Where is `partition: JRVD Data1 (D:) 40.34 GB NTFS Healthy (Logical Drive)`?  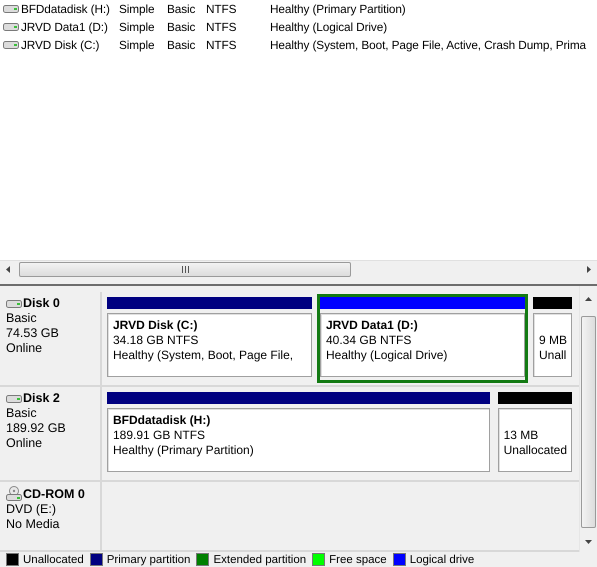 partition: JRVD Data1 (D:) 40.34 GB NTFS Healthy (Logical Drive) is located at coordinates (422, 339).